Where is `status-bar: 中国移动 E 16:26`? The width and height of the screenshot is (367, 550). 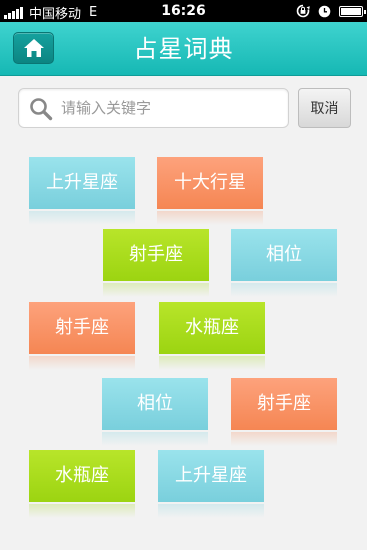 status-bar: 中国移动 E 16:26 is located at coordinates (183, 11).